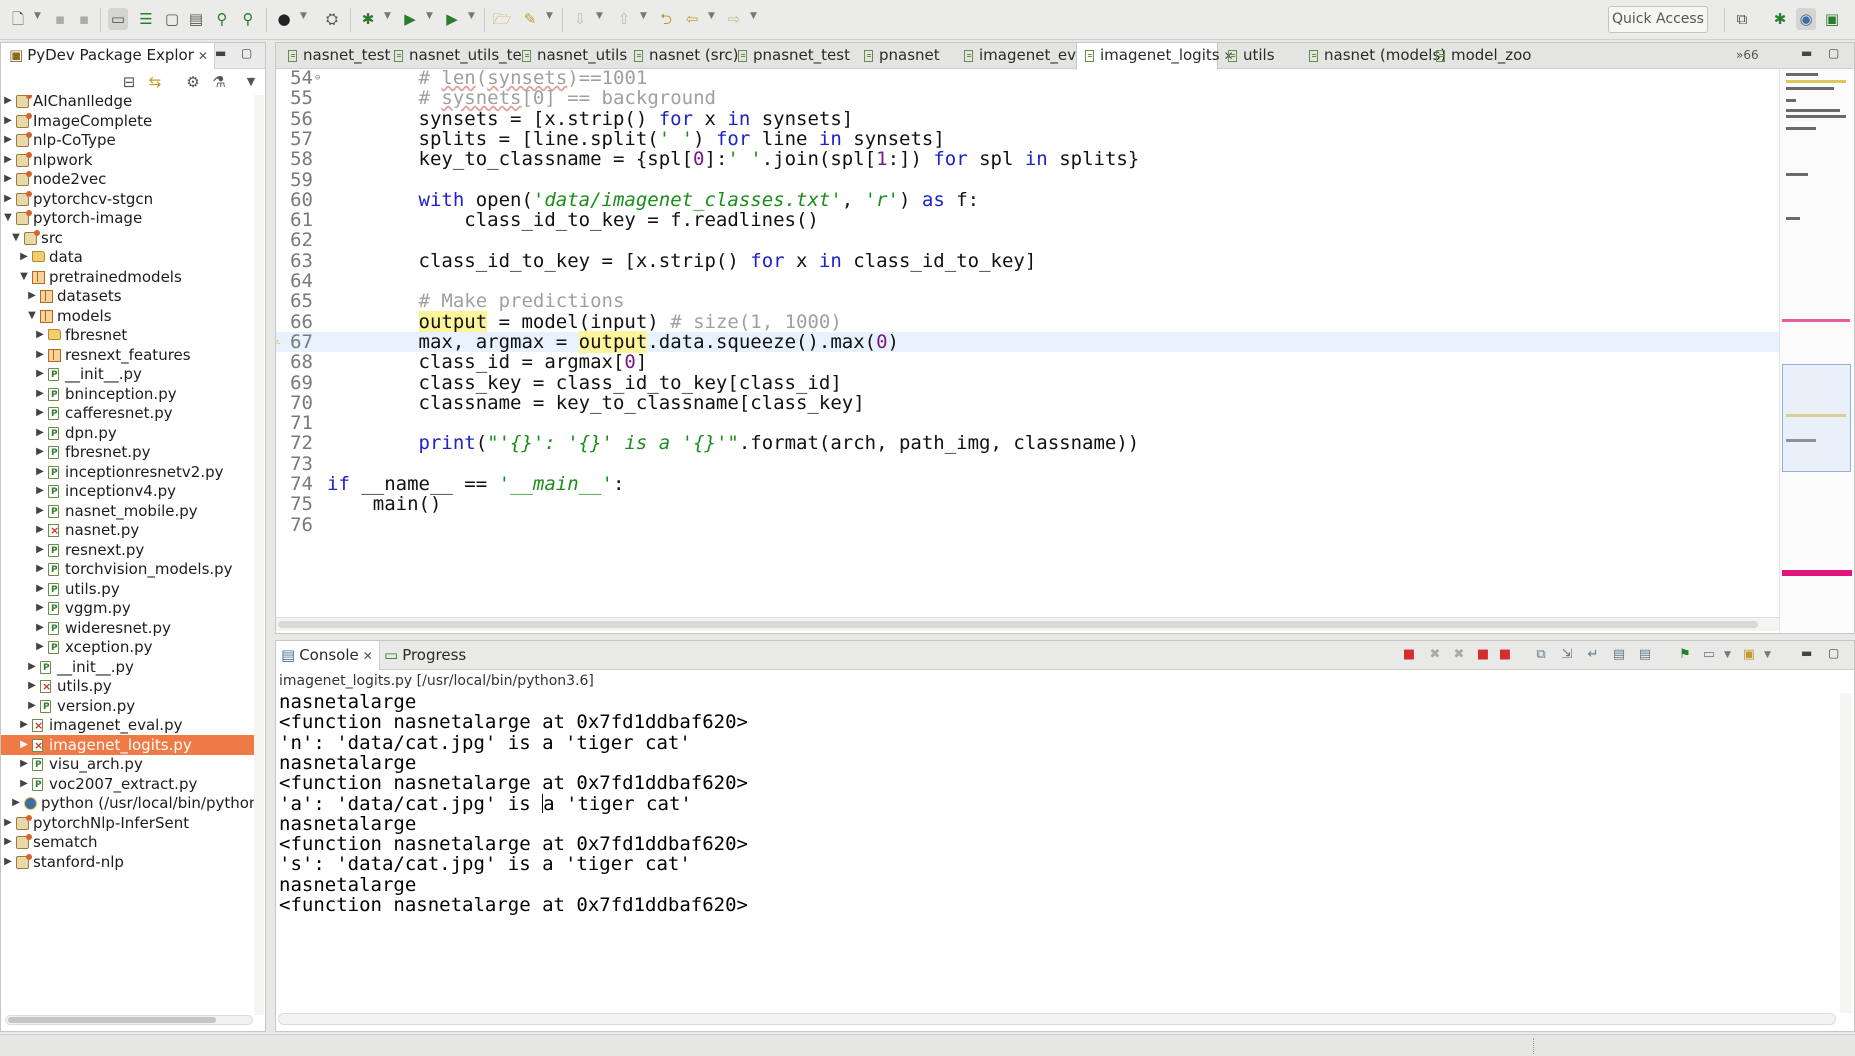 The width and height of the screenshot is (1855, 1056). Describe the element at coordinates (1027, 624) in the screenshot. I see `editor-horizontal-scrollbar` at that location.